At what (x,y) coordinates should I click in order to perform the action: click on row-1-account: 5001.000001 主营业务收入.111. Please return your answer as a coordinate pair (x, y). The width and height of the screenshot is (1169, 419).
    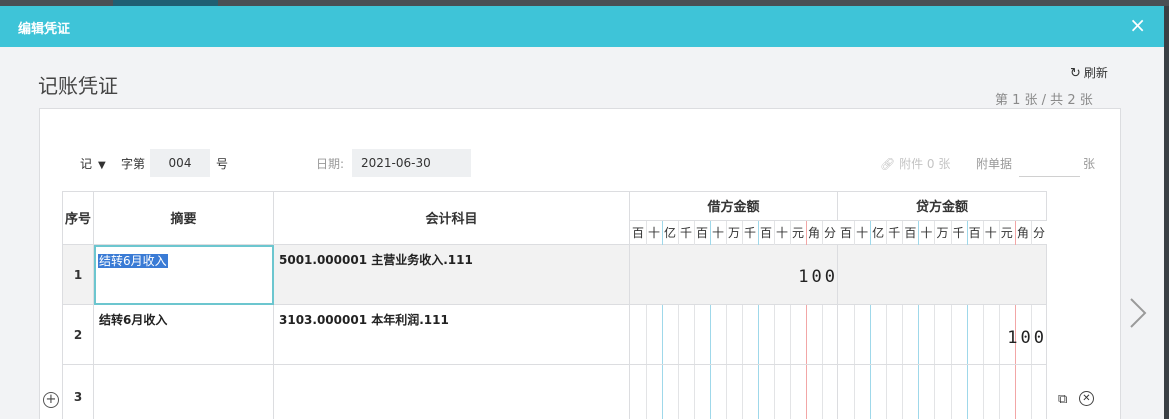
    Looking at the image, I should click on (452, 275).